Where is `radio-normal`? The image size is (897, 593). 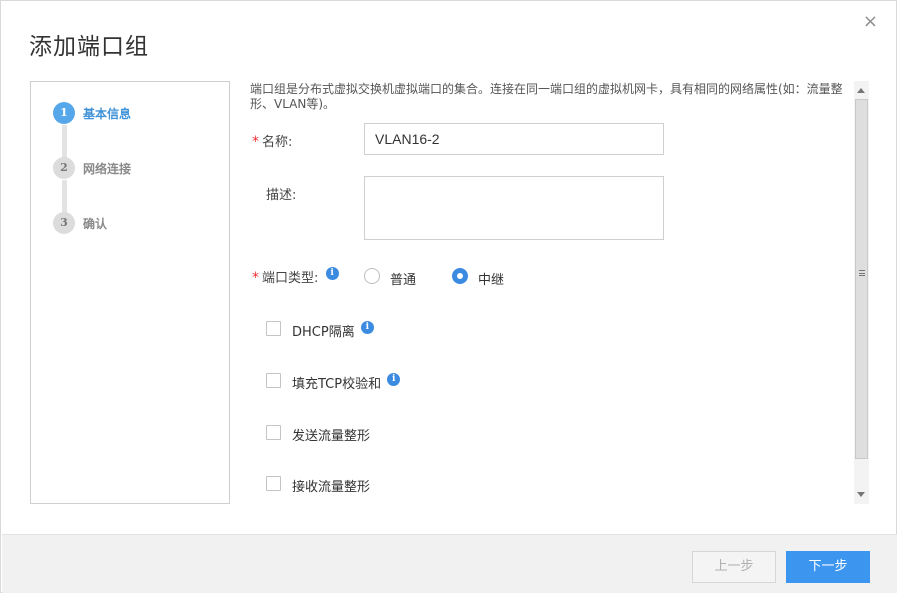 radio-normal is located at coordinates (372, 276).